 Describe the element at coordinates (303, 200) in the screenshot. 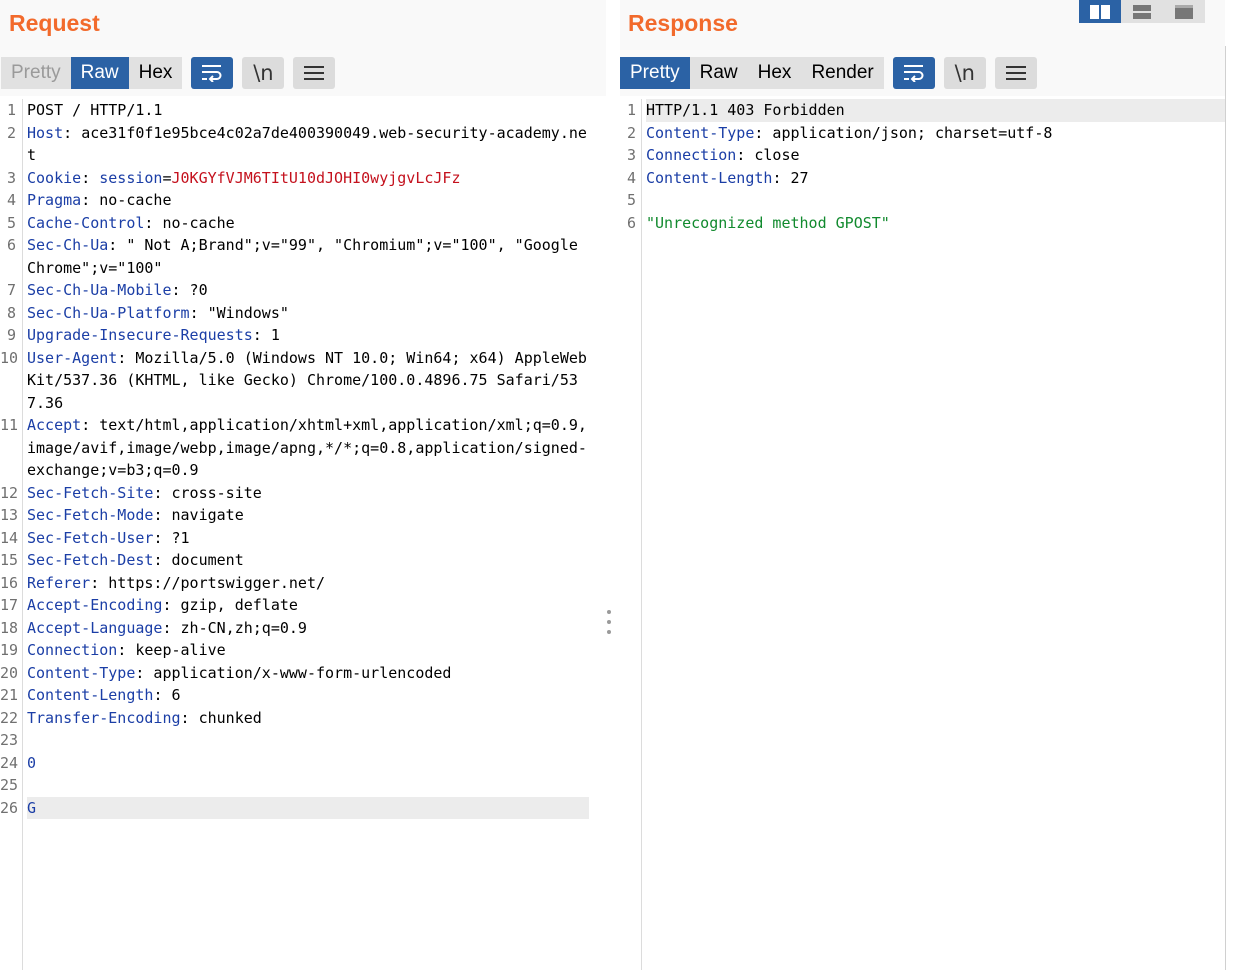

I see `code-line: 4 Pragma: no-cache` at that location.